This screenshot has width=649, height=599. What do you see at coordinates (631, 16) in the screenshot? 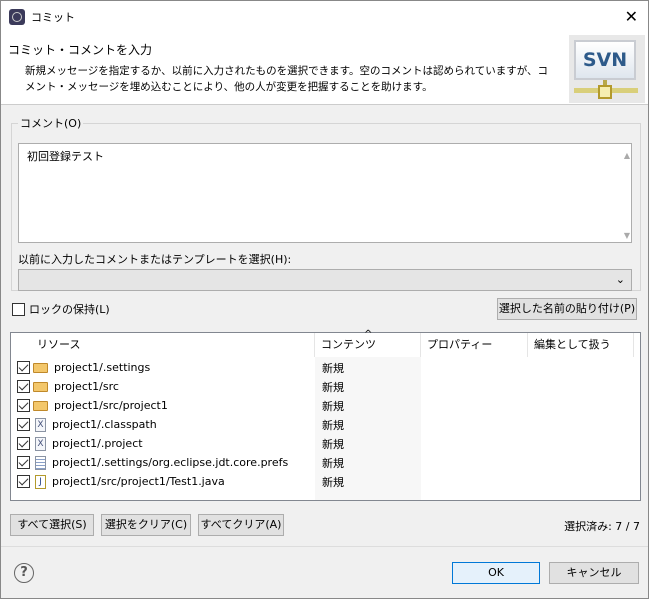
I see `close-icon: ✕` at bounding box center [631, 16].